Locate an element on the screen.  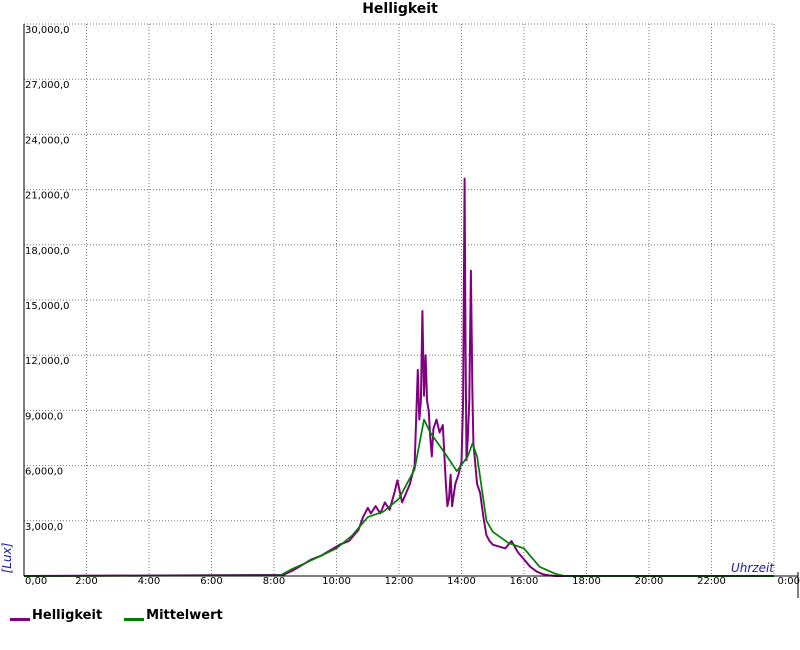
x-tick-label: 6:00 is located at coordinates (211, 581).